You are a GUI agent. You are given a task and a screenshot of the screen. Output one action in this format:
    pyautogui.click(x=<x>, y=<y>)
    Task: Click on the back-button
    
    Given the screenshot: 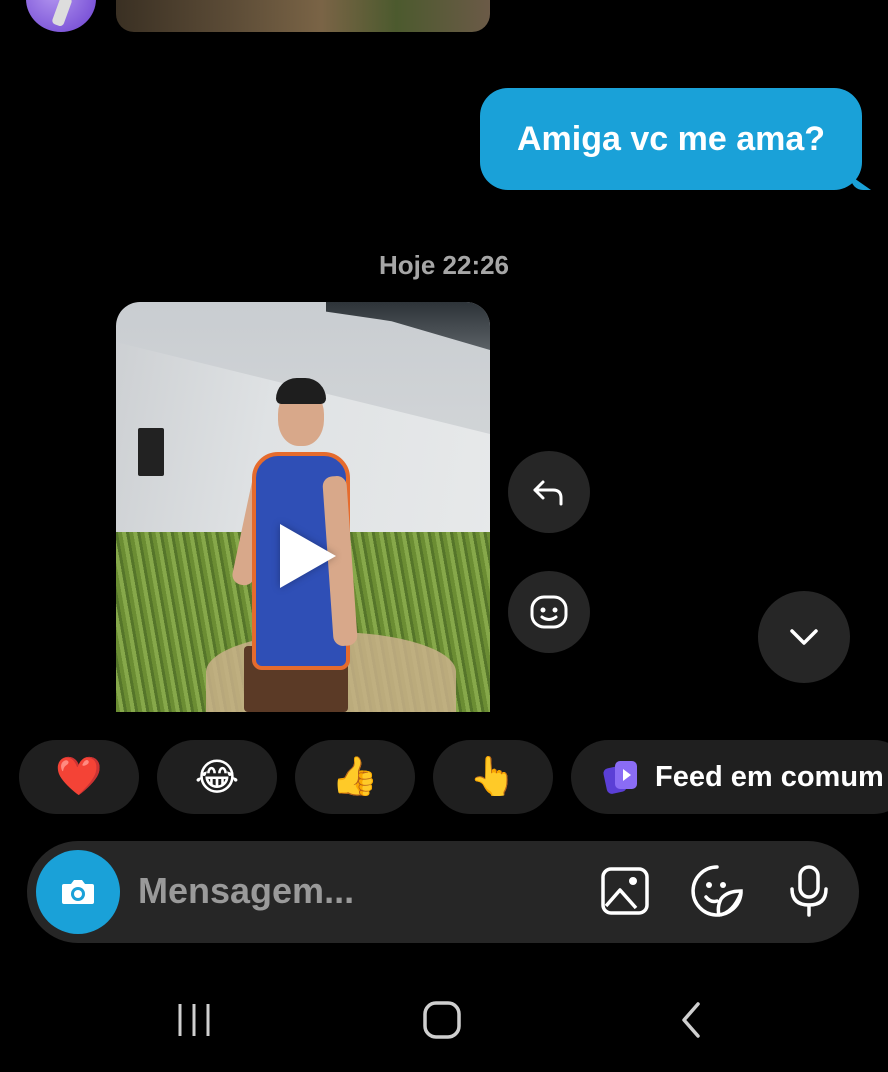 What is the action you would take?
    pyautogui.click(x=692, y=1020)
    